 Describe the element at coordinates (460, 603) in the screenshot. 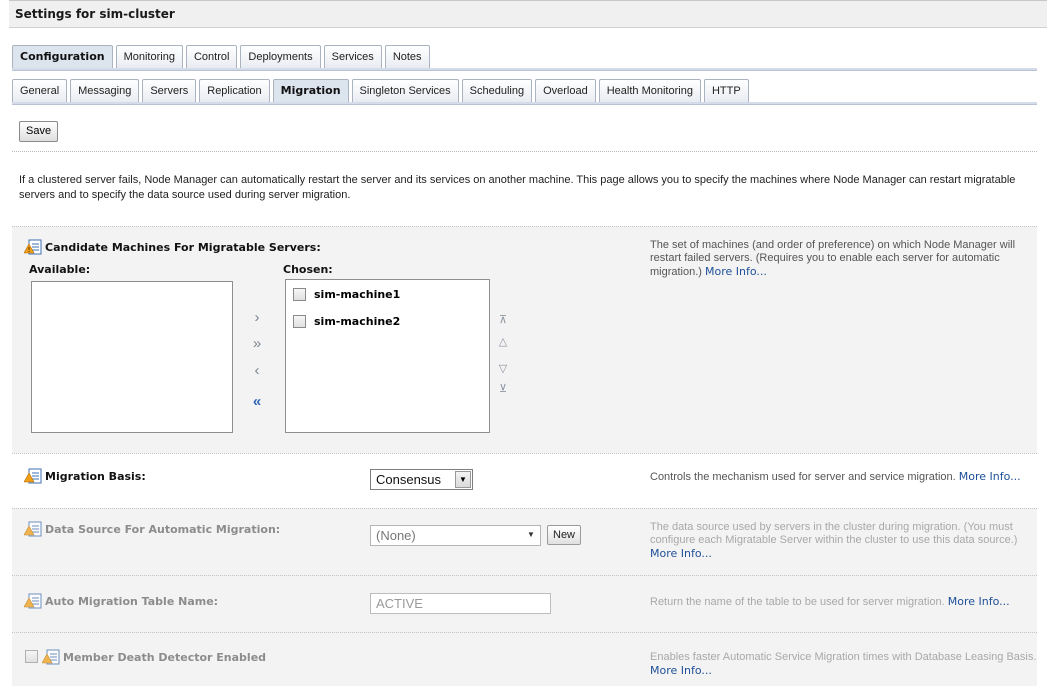

I see `table-name-field: ACTIVE` at that location.